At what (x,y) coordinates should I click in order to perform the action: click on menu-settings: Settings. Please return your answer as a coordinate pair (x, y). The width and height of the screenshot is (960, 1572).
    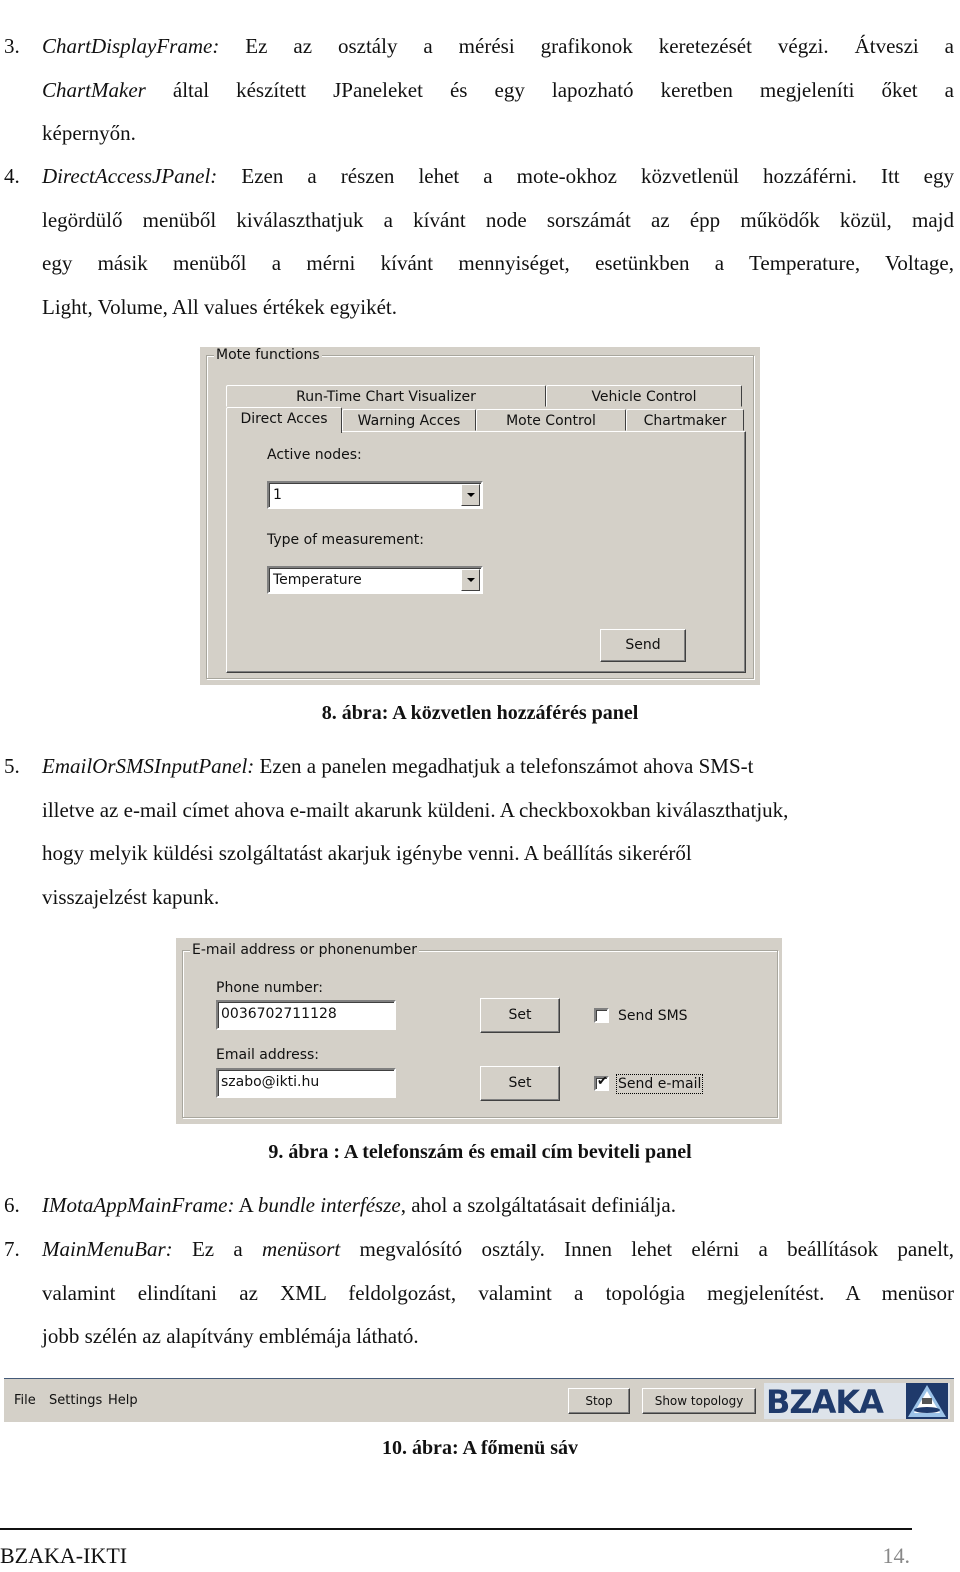
    Looking at the image, I should click on (75, 1400).